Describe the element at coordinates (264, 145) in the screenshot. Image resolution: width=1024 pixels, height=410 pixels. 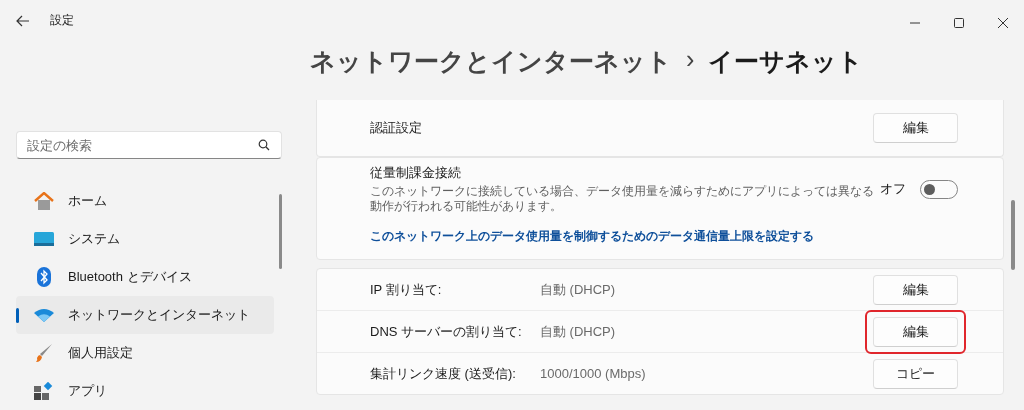
I see `search-icon` at that location.